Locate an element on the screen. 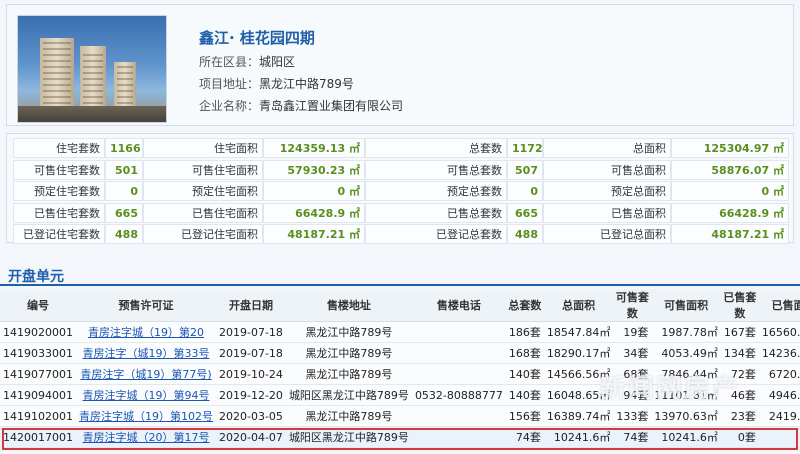 Image resolution: width=800 pixels, height=454 pixels. table-cell: 2019-12-20 is located at coordinates (251, 395).